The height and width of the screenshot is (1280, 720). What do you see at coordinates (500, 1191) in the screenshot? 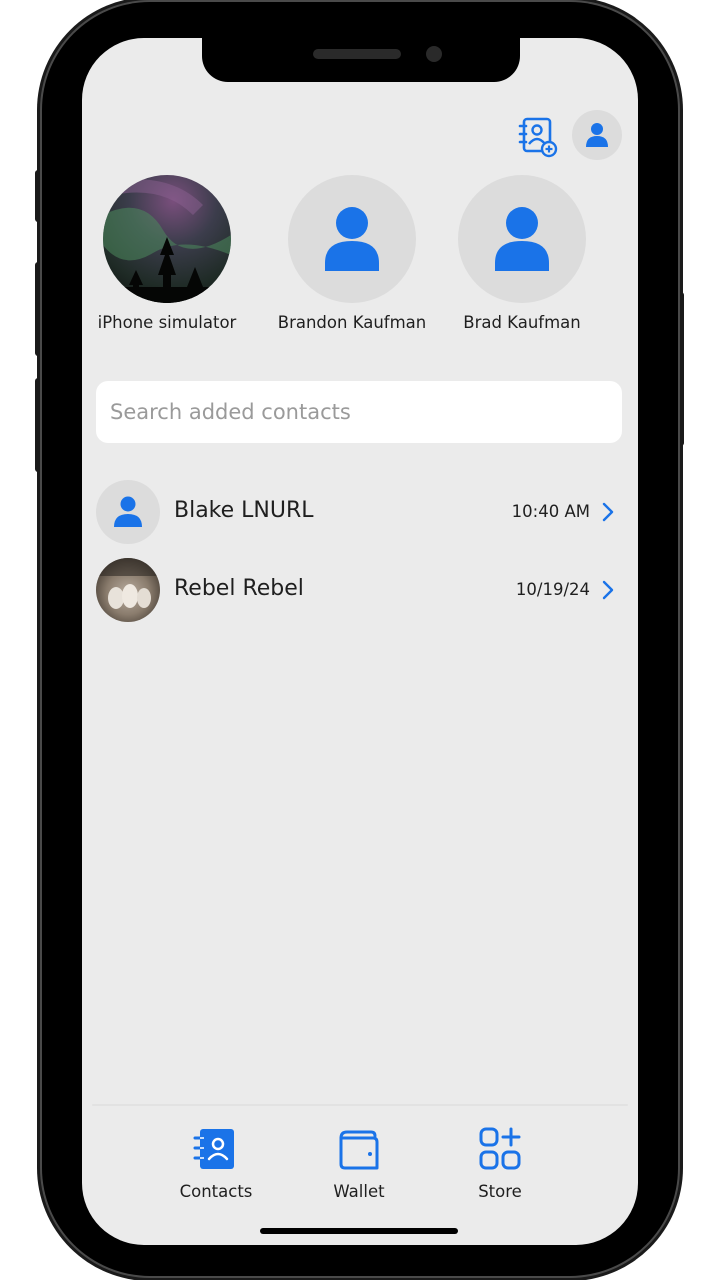
I see `tab-label: Store` at bounding box center [500, 1191].